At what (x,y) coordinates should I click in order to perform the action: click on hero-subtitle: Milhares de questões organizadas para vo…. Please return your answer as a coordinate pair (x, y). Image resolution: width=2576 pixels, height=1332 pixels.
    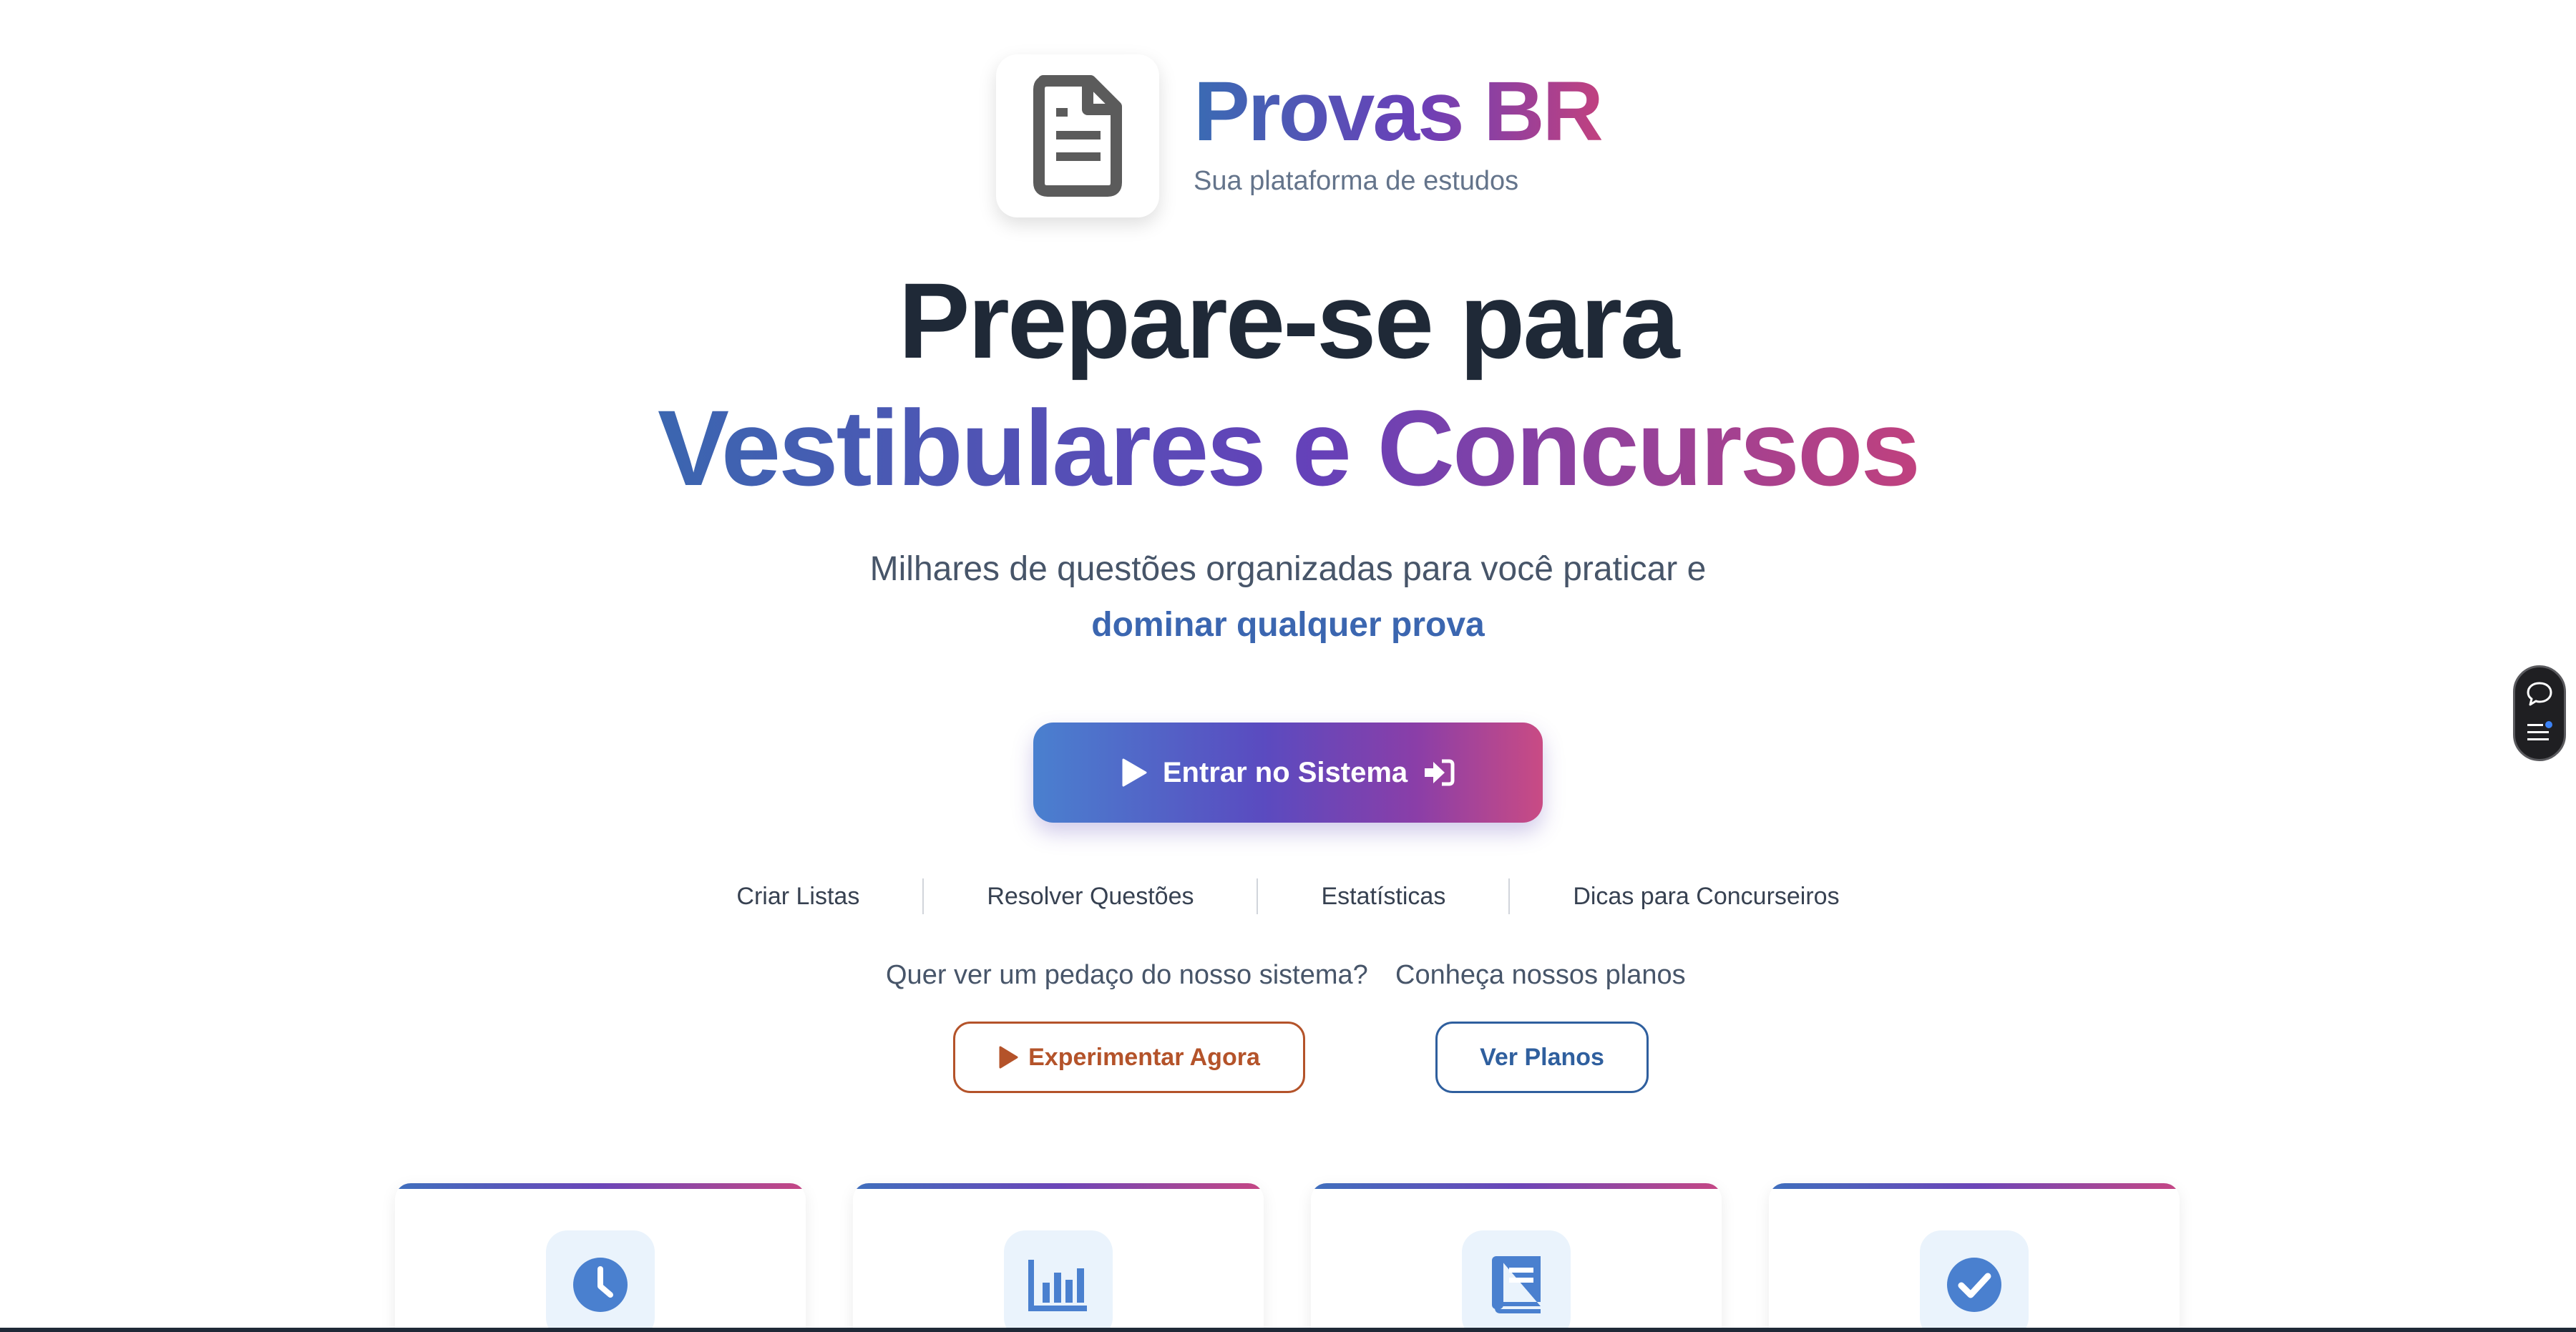
    Looking at the image, I should click on (1288, 569).